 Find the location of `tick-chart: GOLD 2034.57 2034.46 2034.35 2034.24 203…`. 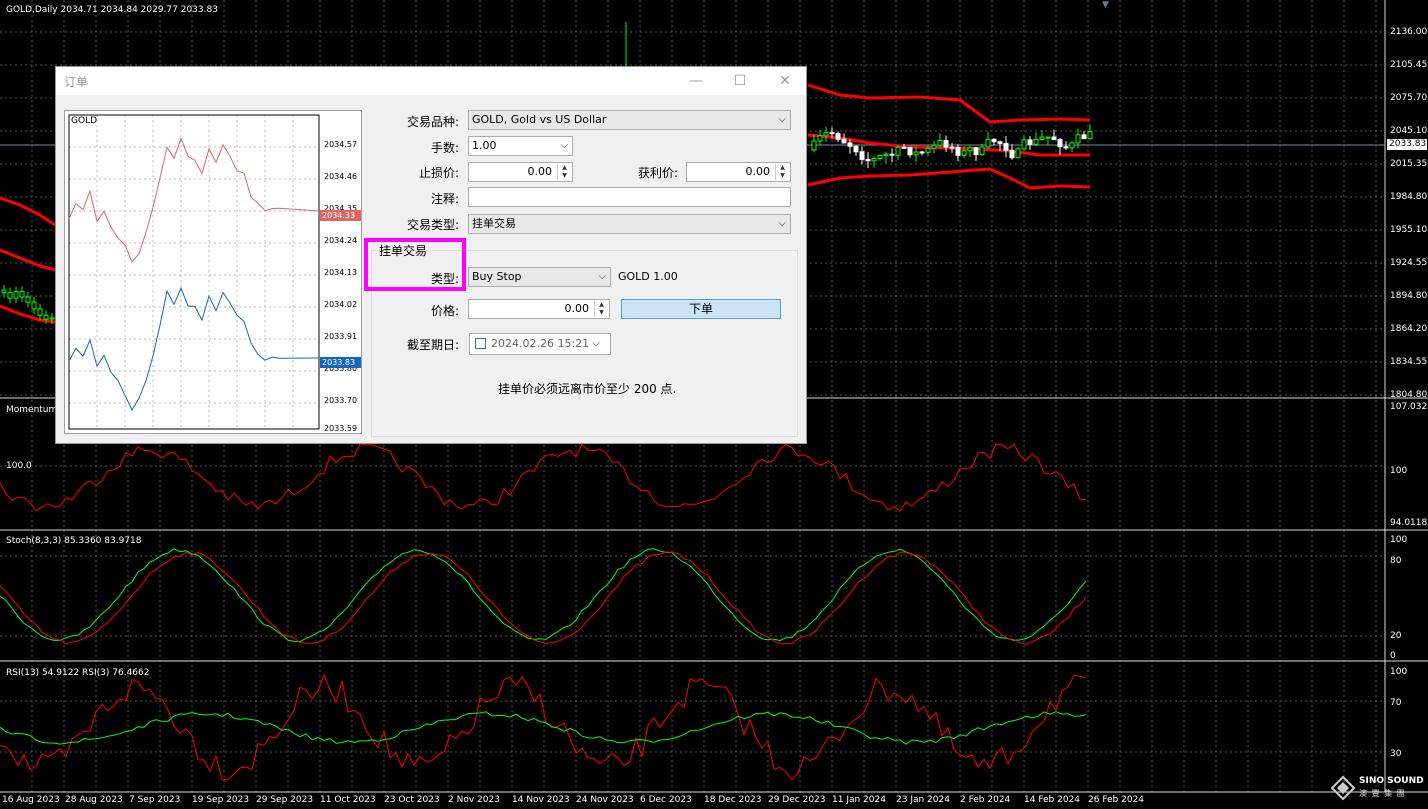

tick-chart: GOLD 2034.57 2034.46 2034.35 2034.24 203… is located at coordinates (213, 272).